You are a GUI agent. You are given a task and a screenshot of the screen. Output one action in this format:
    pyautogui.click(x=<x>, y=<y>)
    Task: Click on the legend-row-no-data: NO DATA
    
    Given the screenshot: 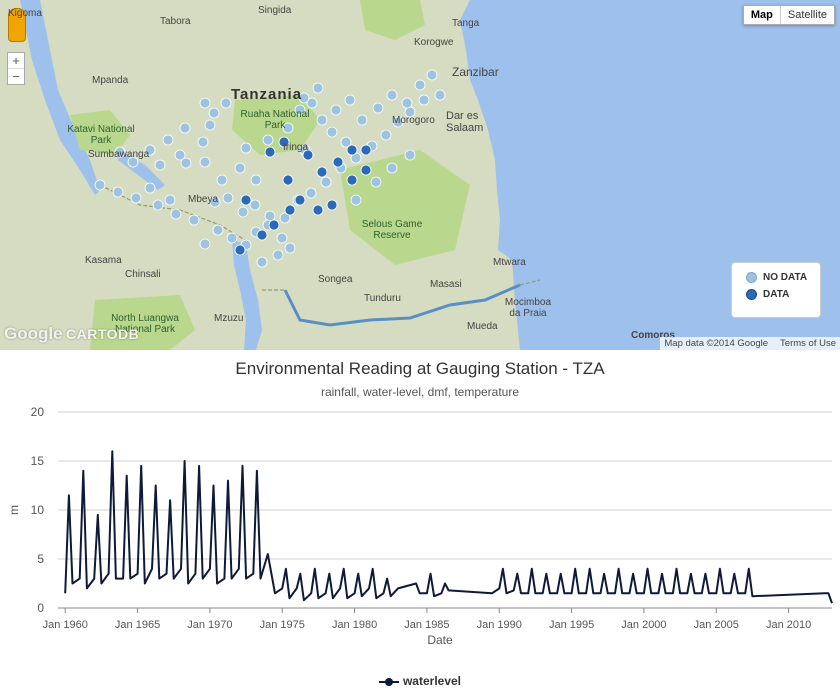 What is the action you would take?
    pyautogui.click(x=776, y=277)
    